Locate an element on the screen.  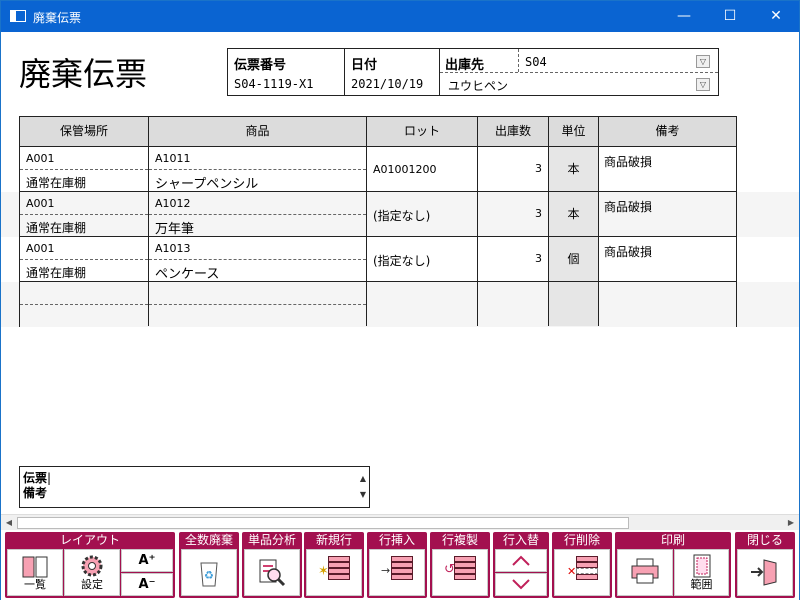
dest-code-value: S04 is located at coordinates (536, 62).